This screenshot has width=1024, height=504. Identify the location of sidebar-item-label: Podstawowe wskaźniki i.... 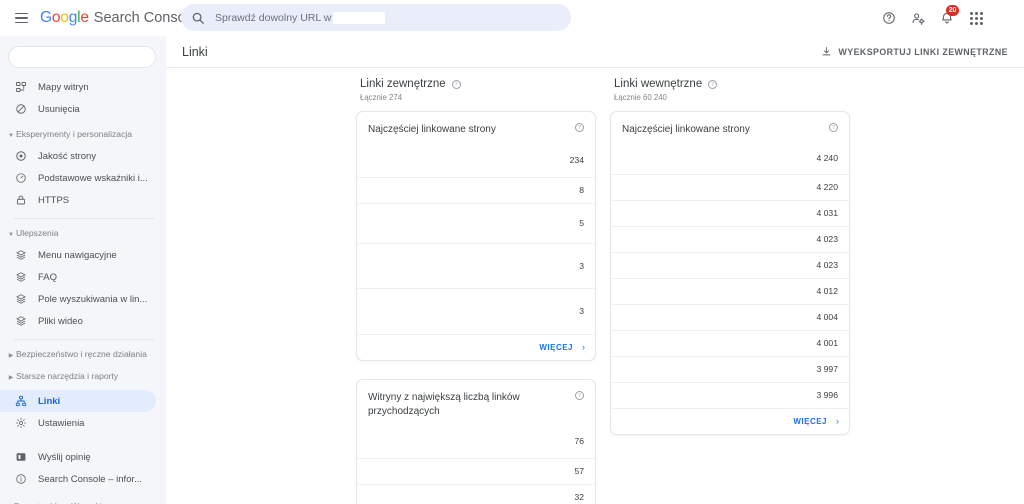
(93, 178).